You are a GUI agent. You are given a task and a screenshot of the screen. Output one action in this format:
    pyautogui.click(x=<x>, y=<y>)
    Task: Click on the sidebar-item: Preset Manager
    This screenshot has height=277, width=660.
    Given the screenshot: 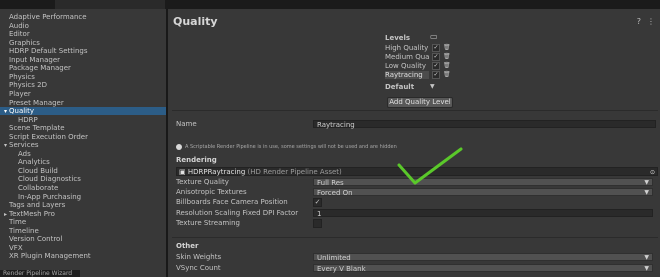 What is the action you would take?
    pyautogui.click(x=87, y=103)
    